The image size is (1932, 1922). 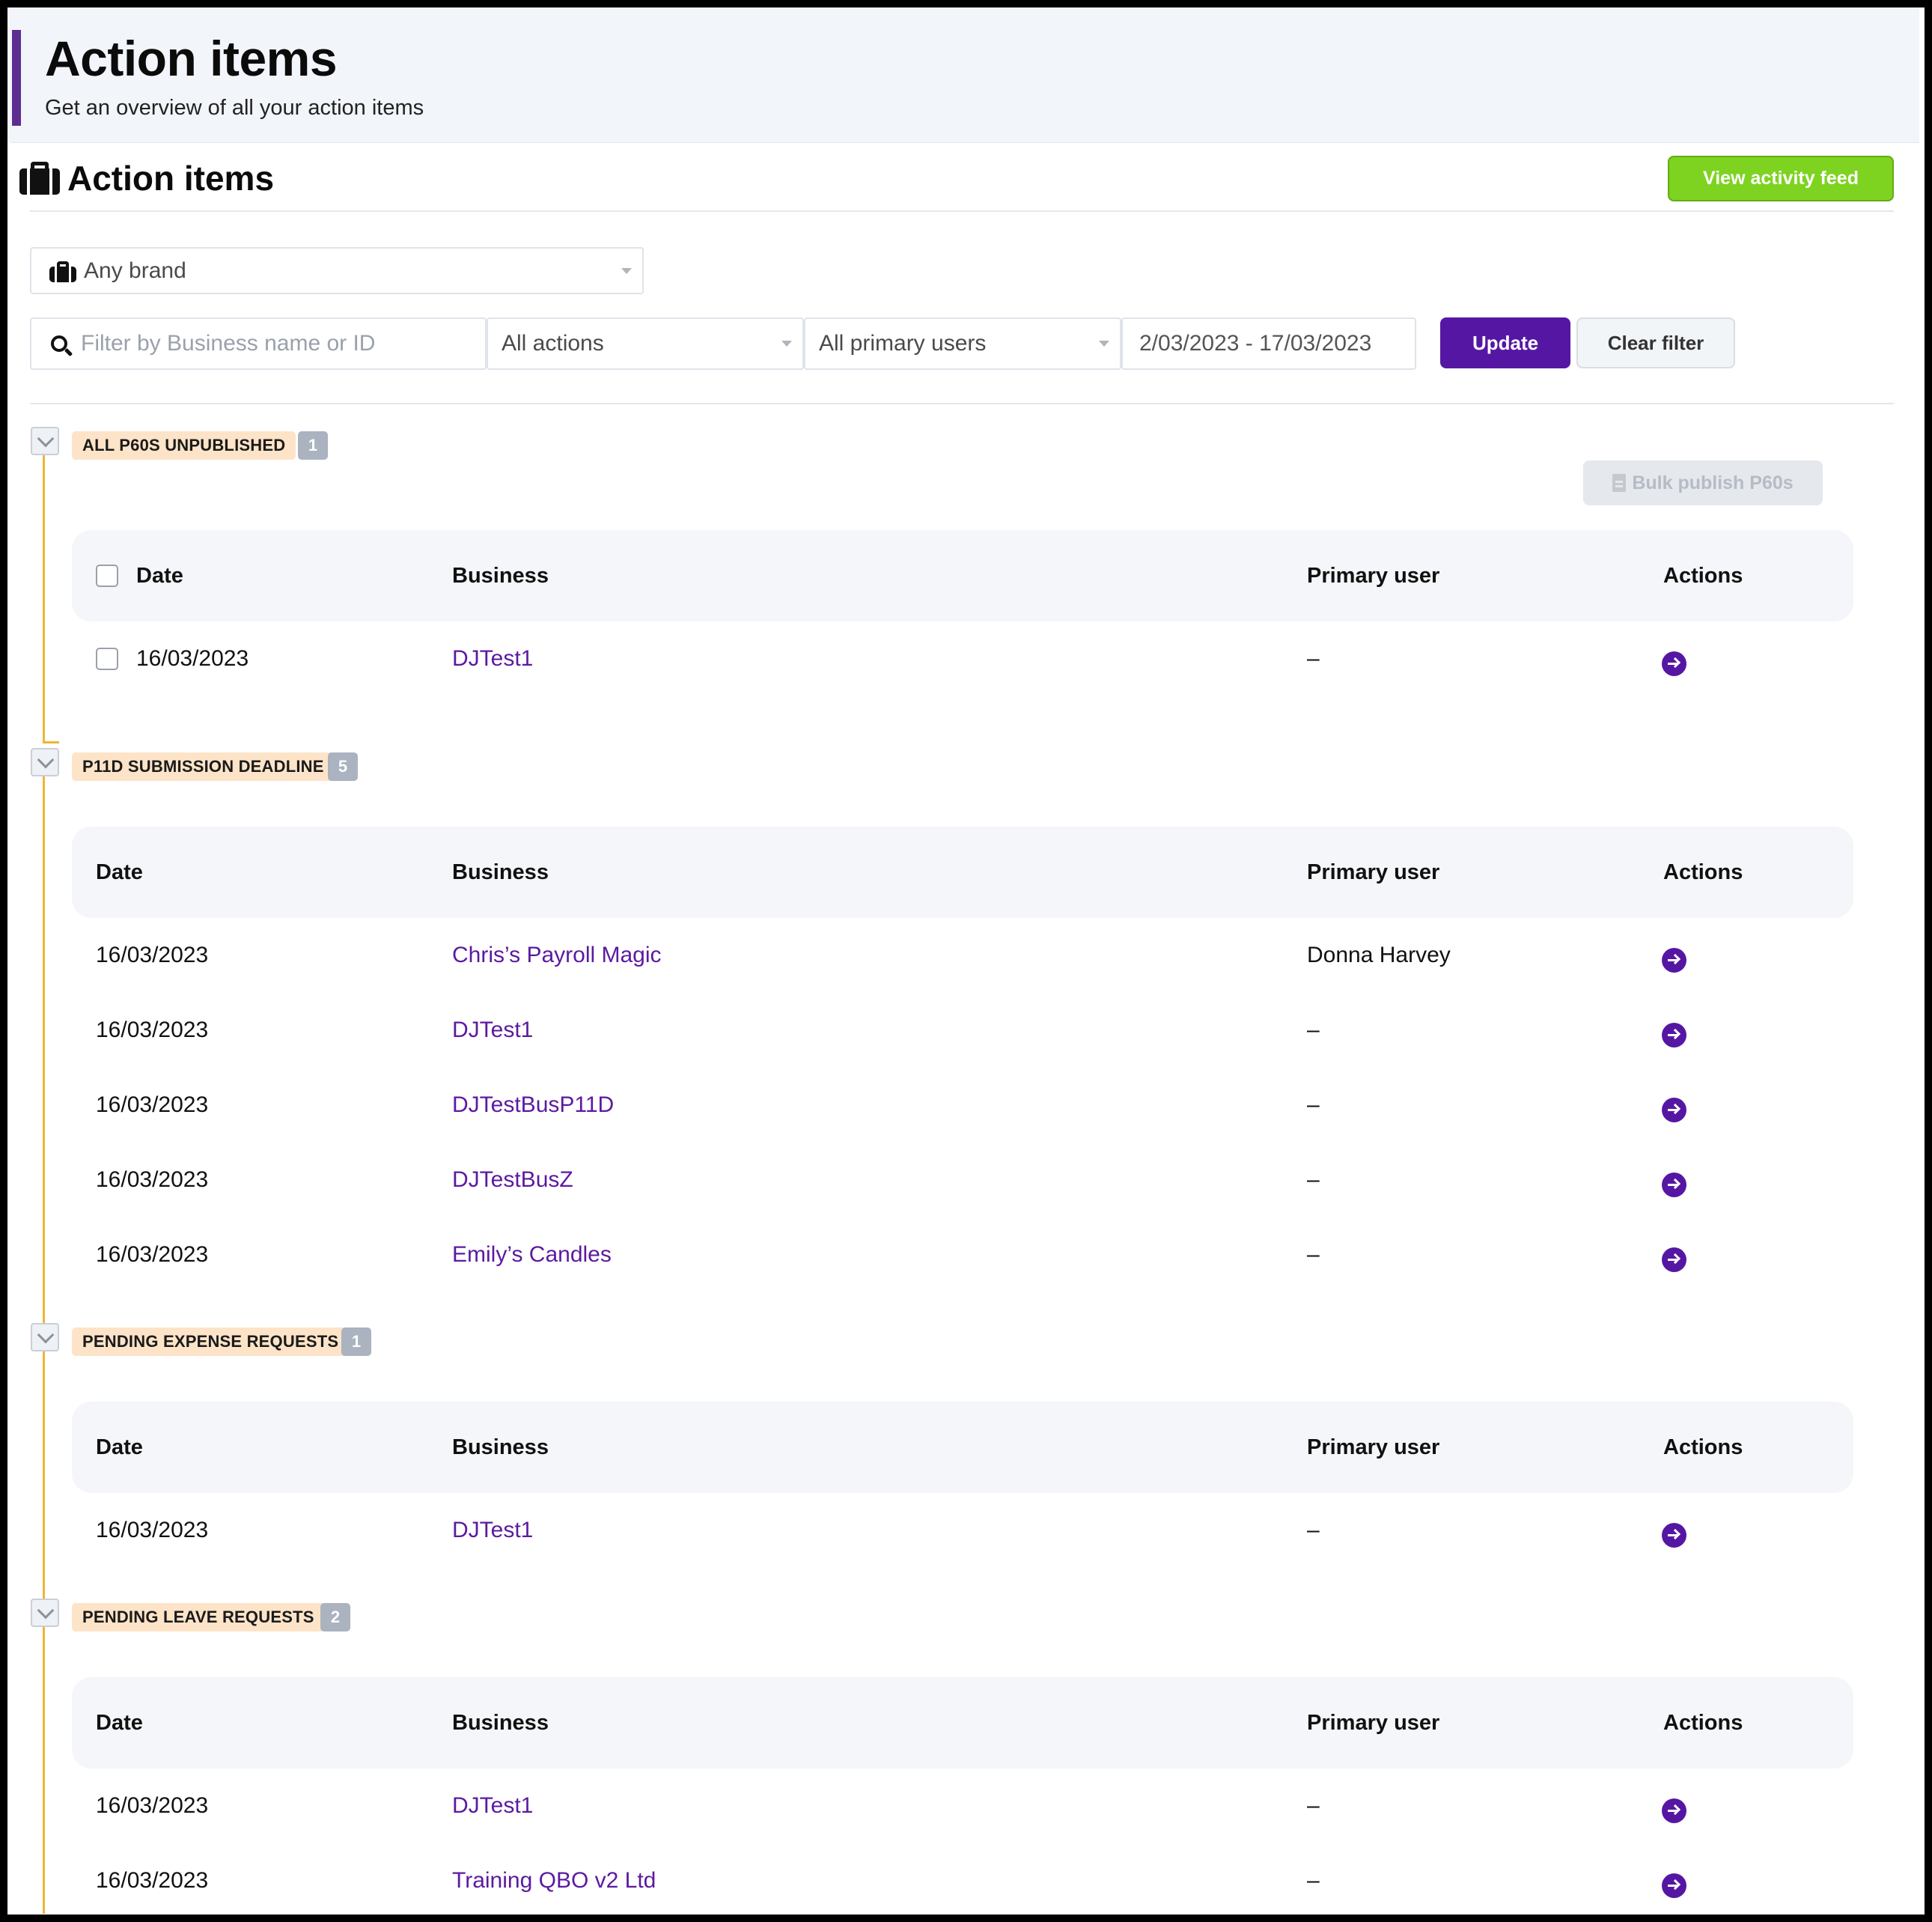 What do you see at coordinates (512, 1180) in the screenshot?
I see `business-link: DJTestBusZ` at bounding box center [512, 1180].